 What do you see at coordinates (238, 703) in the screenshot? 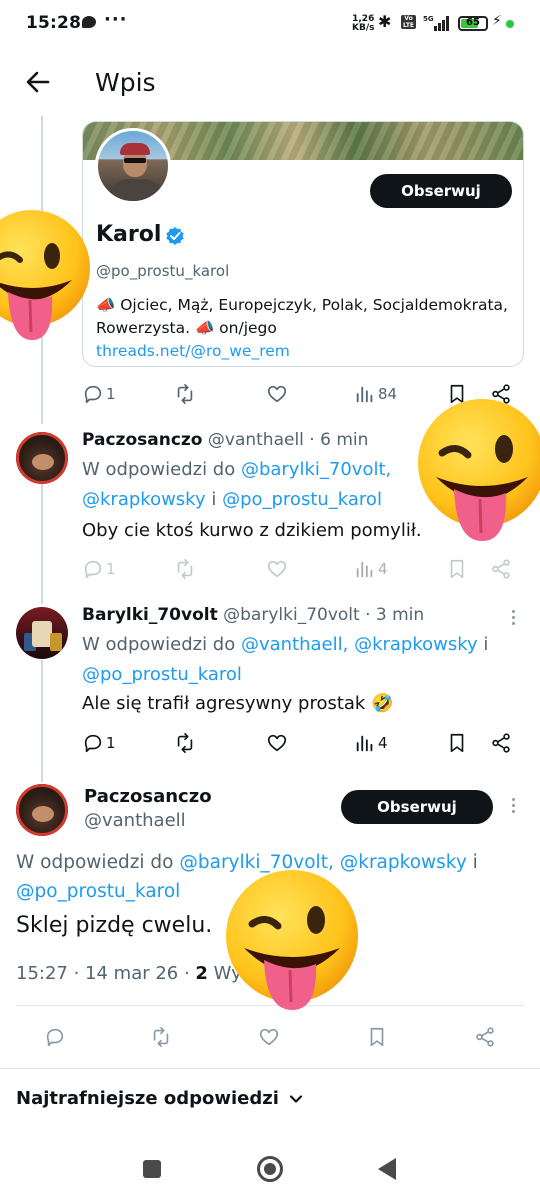
I see `post-text: Ale się trafił agresywny prostak 🤣` at bounding box center [238, 703].